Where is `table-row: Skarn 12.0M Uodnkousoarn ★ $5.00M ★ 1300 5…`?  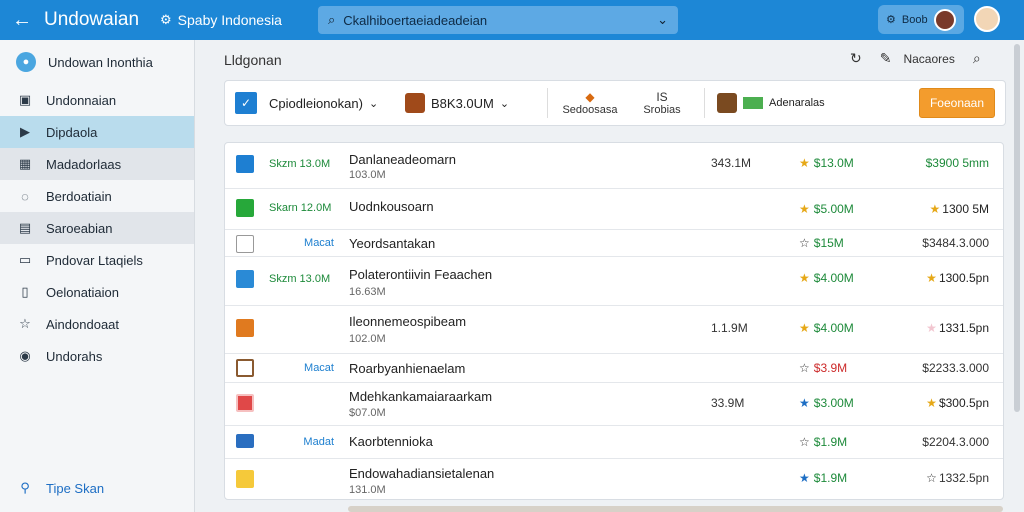
table-row: Skarn 12.0M Uodnkousoarn ★ $5.00M ★ 1300 5… is located at coordinates (614, 209).